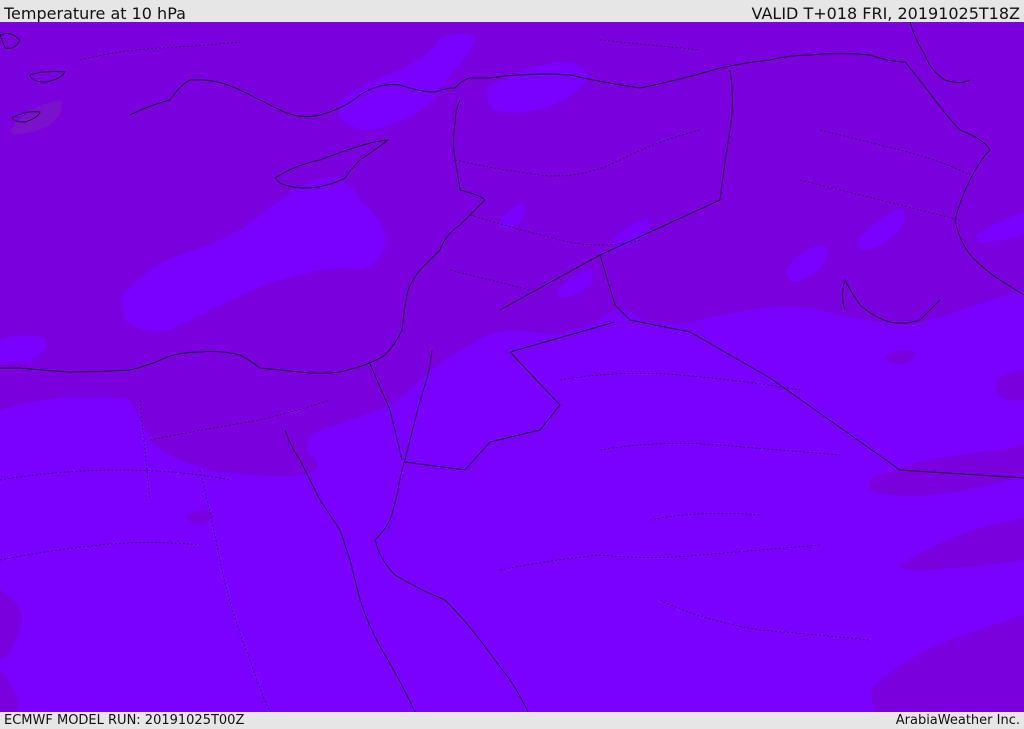 The width and height of the screenshot is (1024, 729). What do you see at coordinates (124, 720) in the screenshot?
I see `model-run-label: ECMWF MODEL RUN: 20191025T00Z` at bounding box center [124, 720].